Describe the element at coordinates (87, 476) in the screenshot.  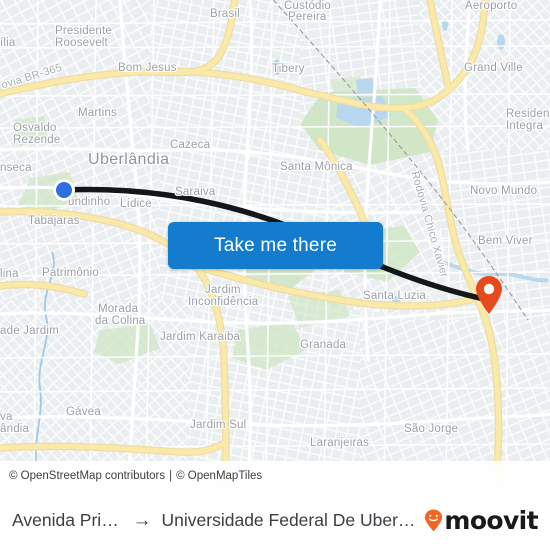
I see `osm-attribution-link: © OpenStreetMap contributors` at that location.